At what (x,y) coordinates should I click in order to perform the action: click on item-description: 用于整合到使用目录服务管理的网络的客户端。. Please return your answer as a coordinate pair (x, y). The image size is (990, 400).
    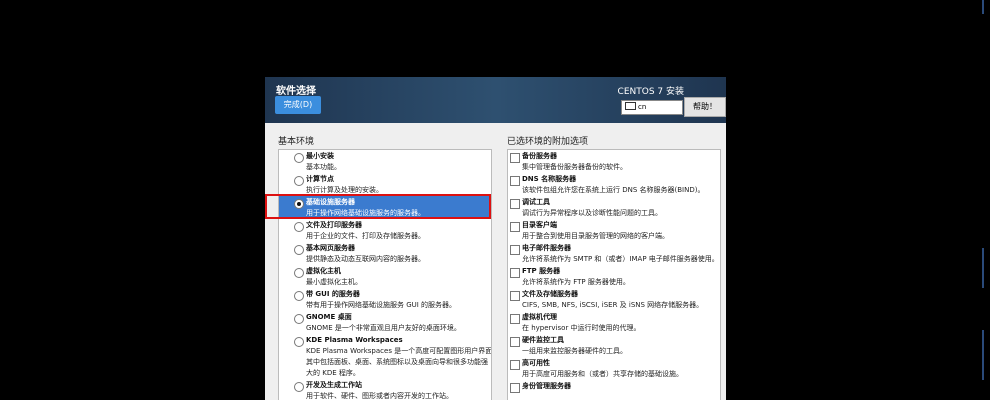
    Looking at the image, I should click on (595, 236).